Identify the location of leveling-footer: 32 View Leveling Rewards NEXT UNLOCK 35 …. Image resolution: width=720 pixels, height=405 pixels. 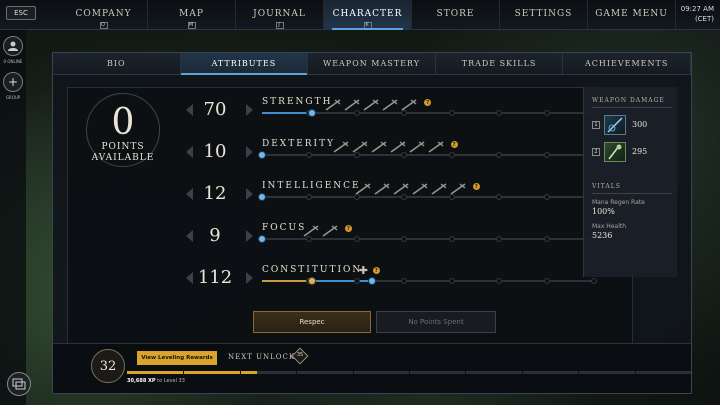
(372, 368).